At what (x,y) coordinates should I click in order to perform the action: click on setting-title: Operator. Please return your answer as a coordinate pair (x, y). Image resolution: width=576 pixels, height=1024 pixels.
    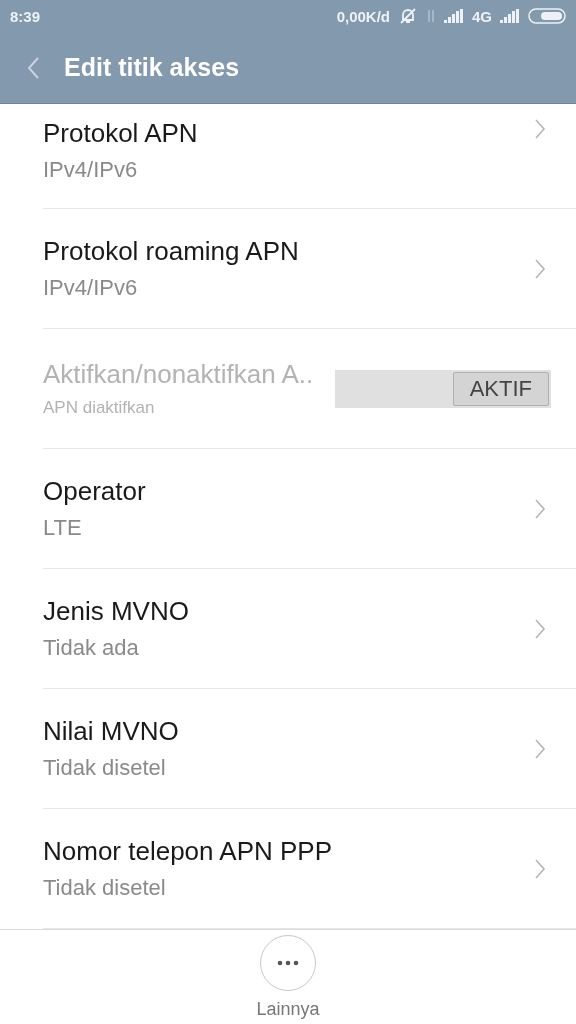
    Looking at the image, I should click on (94, 491).